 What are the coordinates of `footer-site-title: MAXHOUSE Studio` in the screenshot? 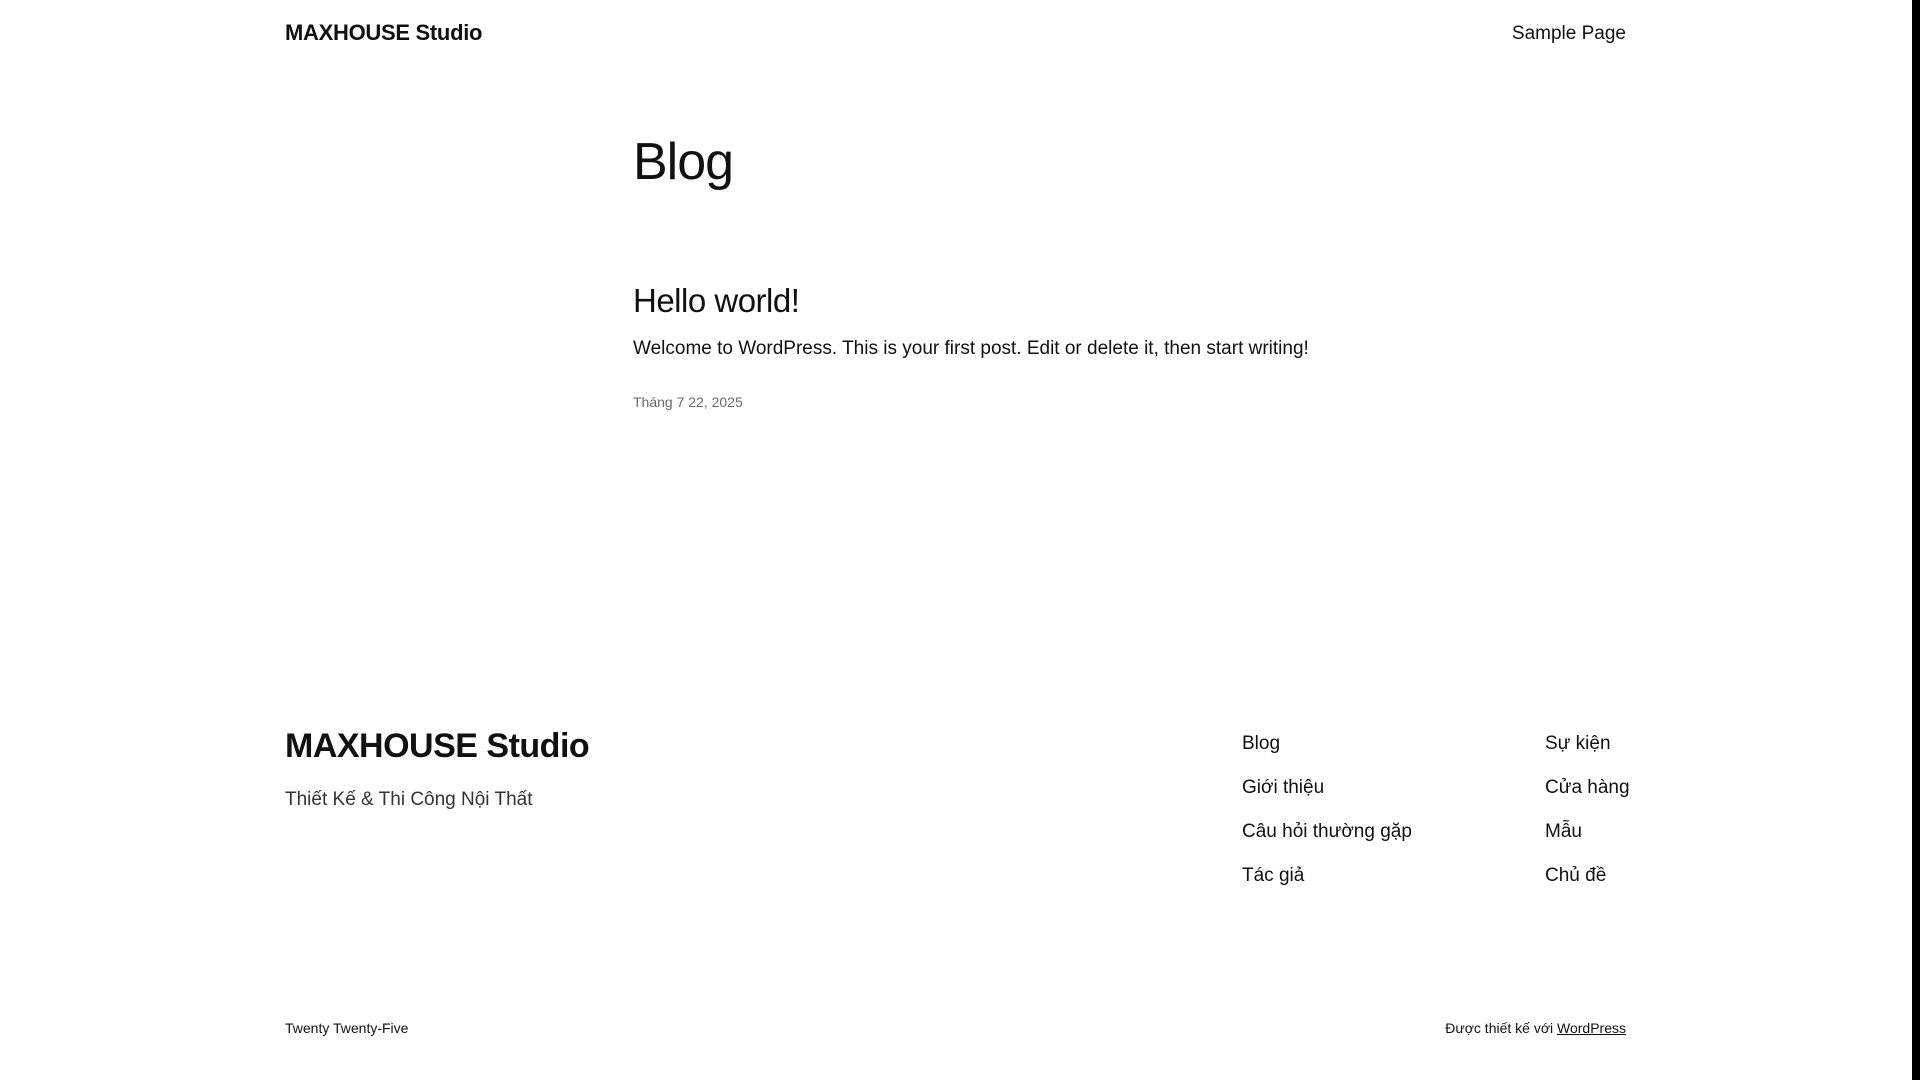 It's located at (437, 746).